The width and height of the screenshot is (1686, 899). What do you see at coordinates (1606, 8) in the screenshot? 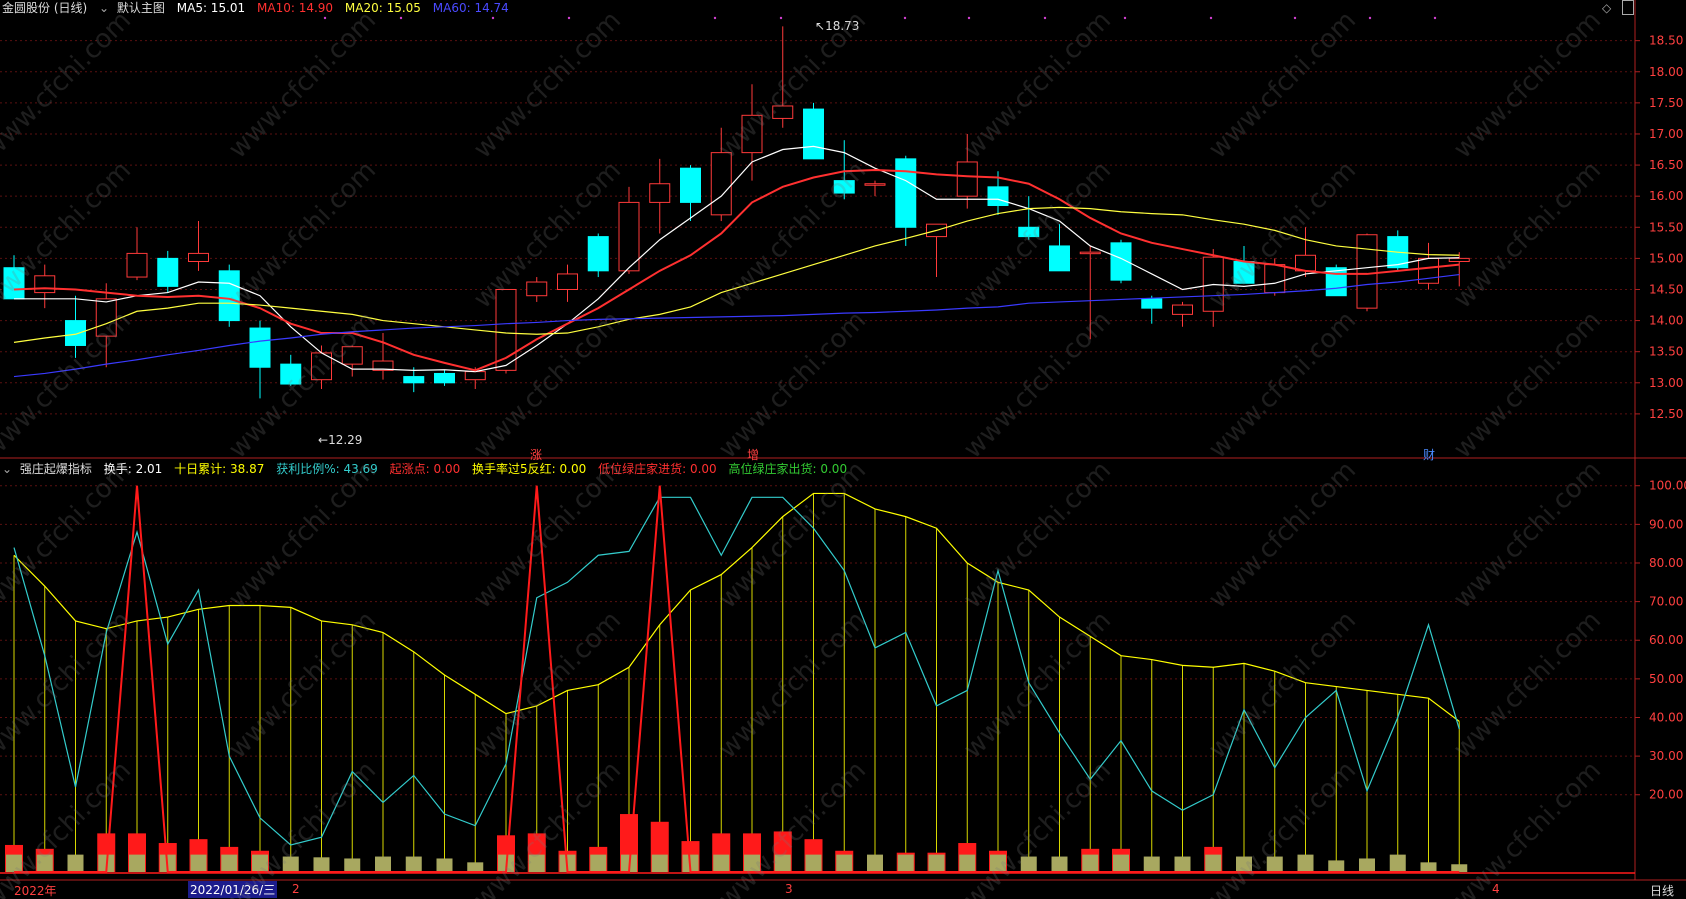
I see `diamond-icon: ◇` at bounding box center [1606, 8].